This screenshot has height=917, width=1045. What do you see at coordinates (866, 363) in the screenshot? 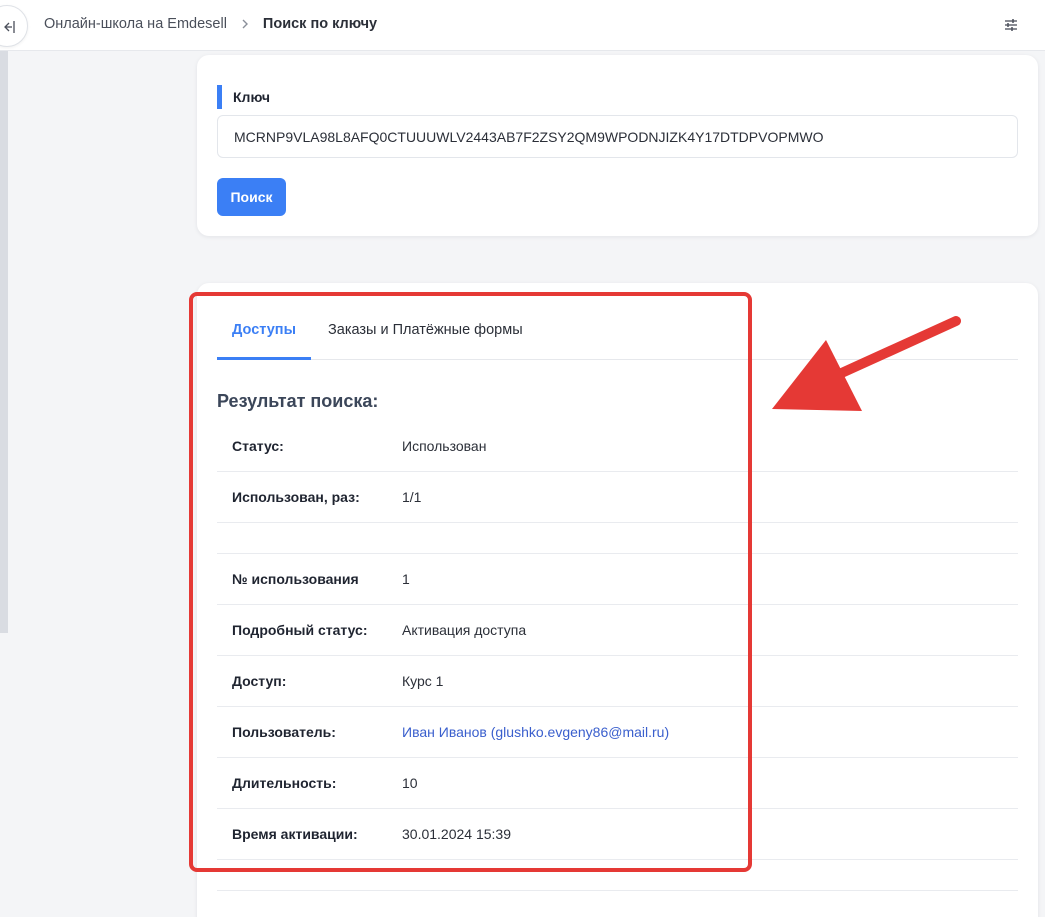
I see `annotation-arrow-icon` at bounding box center [866, 363].